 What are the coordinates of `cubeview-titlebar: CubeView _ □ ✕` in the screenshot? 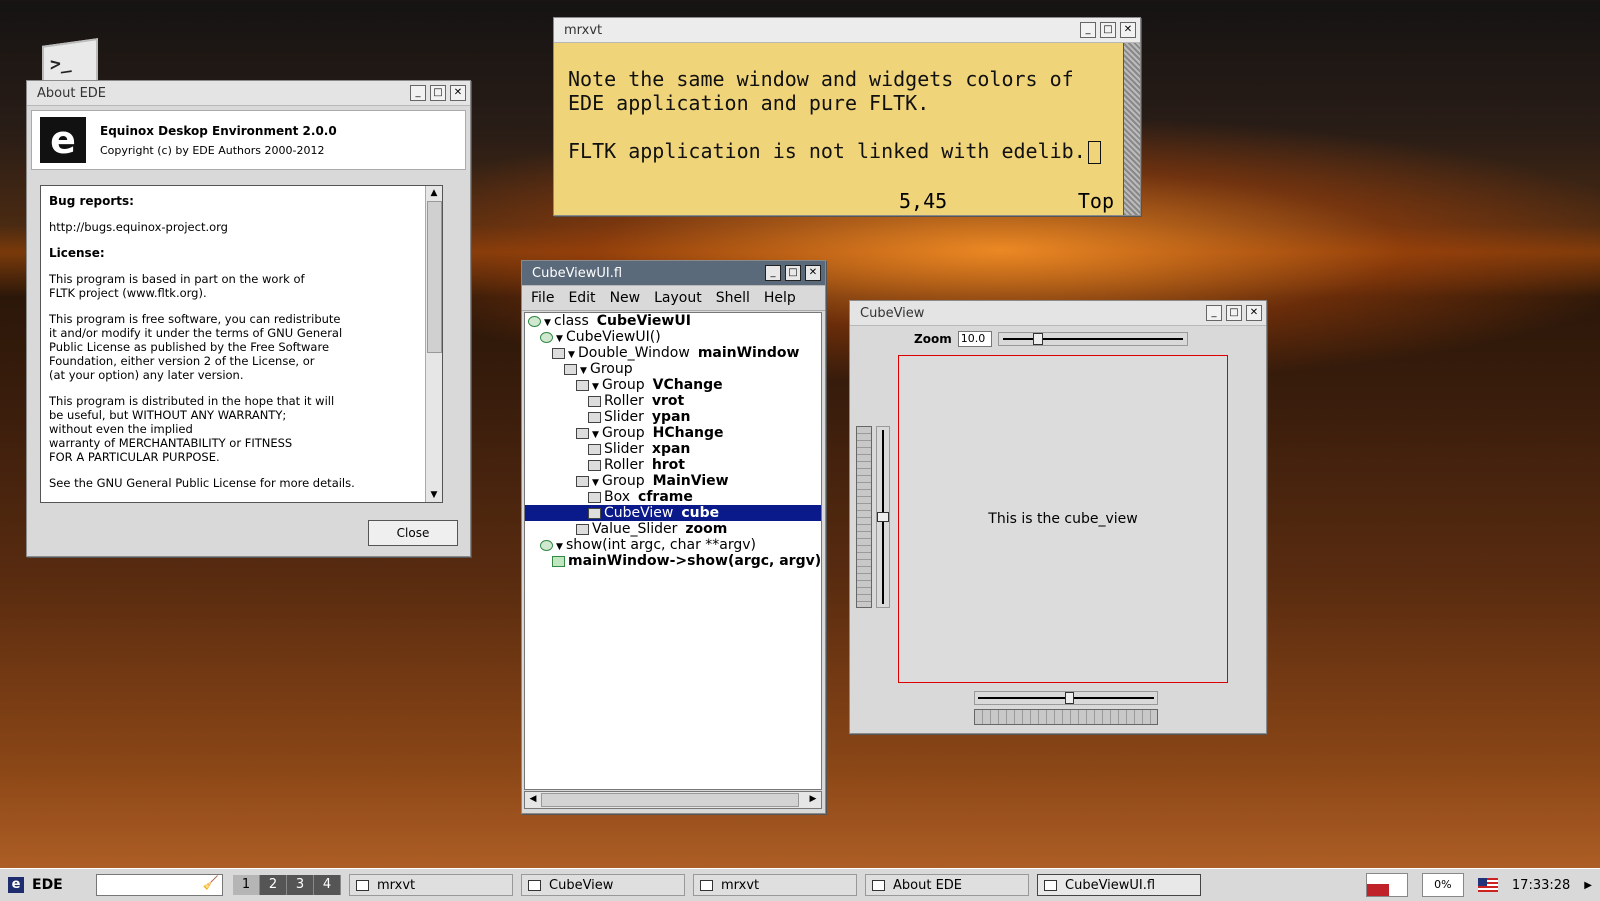 It's located at (1058, 313).